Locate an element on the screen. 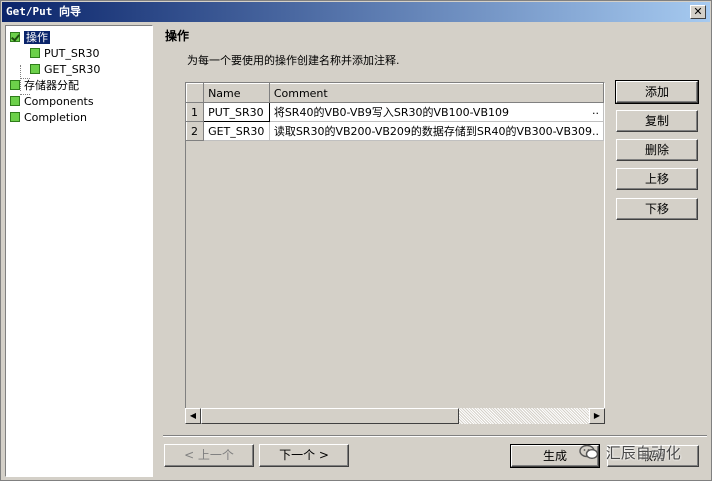  column-header-comment: Comment is located at coordinates (436, 93).